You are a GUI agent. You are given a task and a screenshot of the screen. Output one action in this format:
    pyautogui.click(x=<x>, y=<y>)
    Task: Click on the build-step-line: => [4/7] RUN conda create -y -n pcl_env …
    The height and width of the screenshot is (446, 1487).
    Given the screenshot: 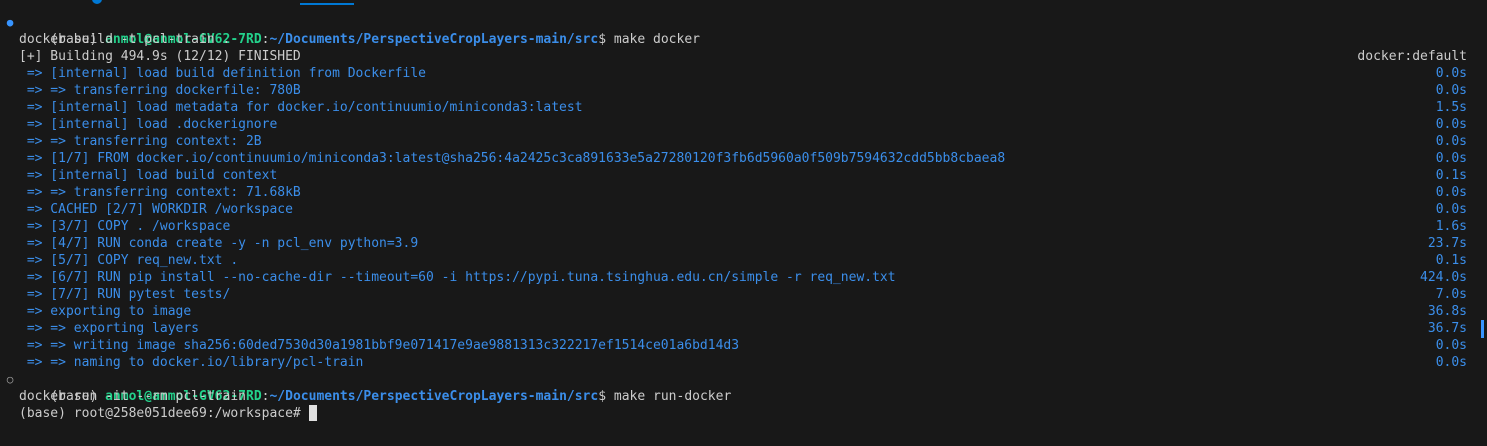 What is the action you would take?
    pyautogui.click(x=743, y=243)
    